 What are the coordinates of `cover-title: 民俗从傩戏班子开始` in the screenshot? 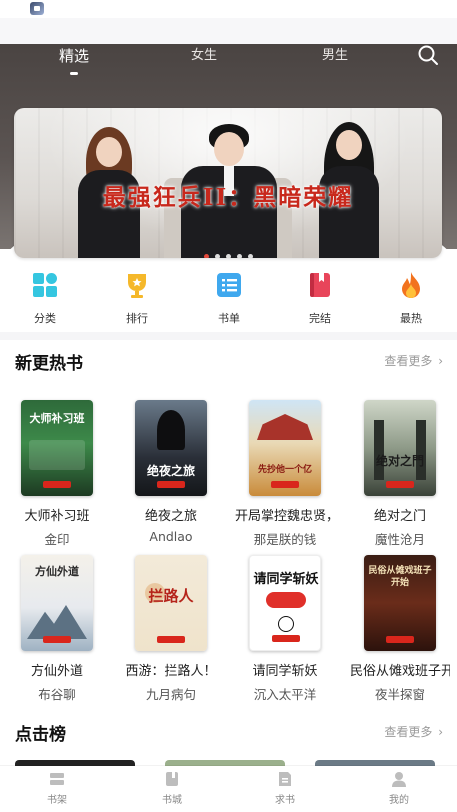 It's located at (400, 577).